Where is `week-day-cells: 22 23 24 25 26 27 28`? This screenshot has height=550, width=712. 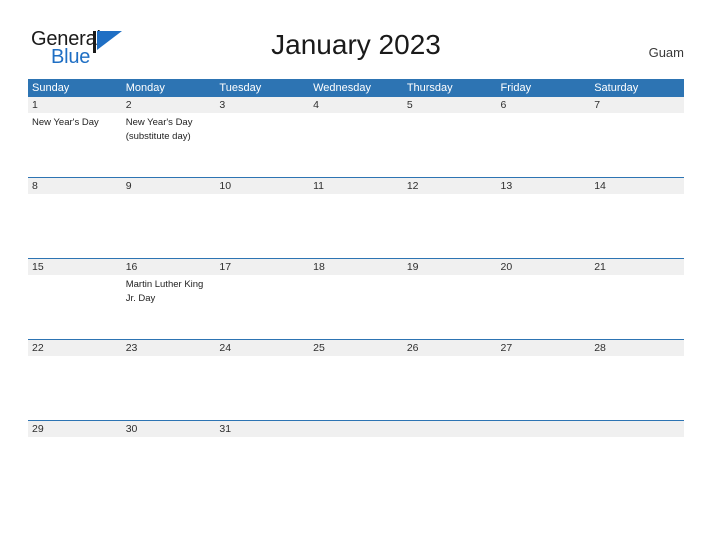 week-day-cells: 22 23 24 25 26 27 28 is located at coordinates (356, 380).